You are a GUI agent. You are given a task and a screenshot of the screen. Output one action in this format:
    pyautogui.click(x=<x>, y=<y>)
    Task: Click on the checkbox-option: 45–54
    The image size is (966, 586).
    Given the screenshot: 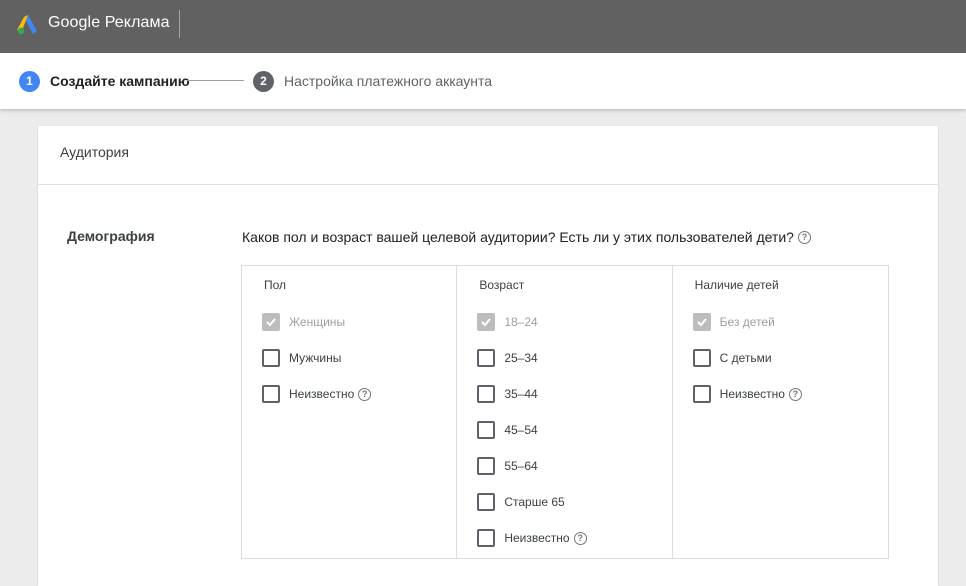 What is the action you would take?
    pyautogui.click(x=507, y=430)
    